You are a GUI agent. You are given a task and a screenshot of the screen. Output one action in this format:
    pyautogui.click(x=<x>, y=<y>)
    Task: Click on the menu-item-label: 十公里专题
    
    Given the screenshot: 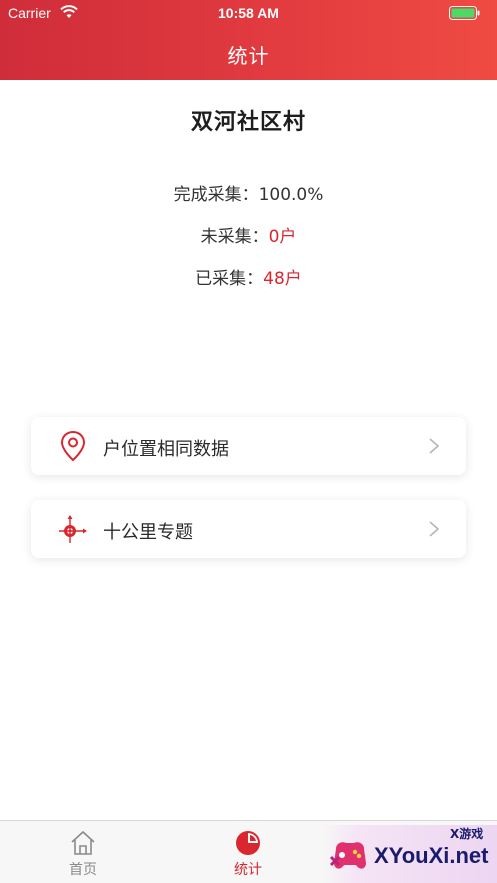 What is the action you would take?
    pyautogui.click(x=148, y=532)
    